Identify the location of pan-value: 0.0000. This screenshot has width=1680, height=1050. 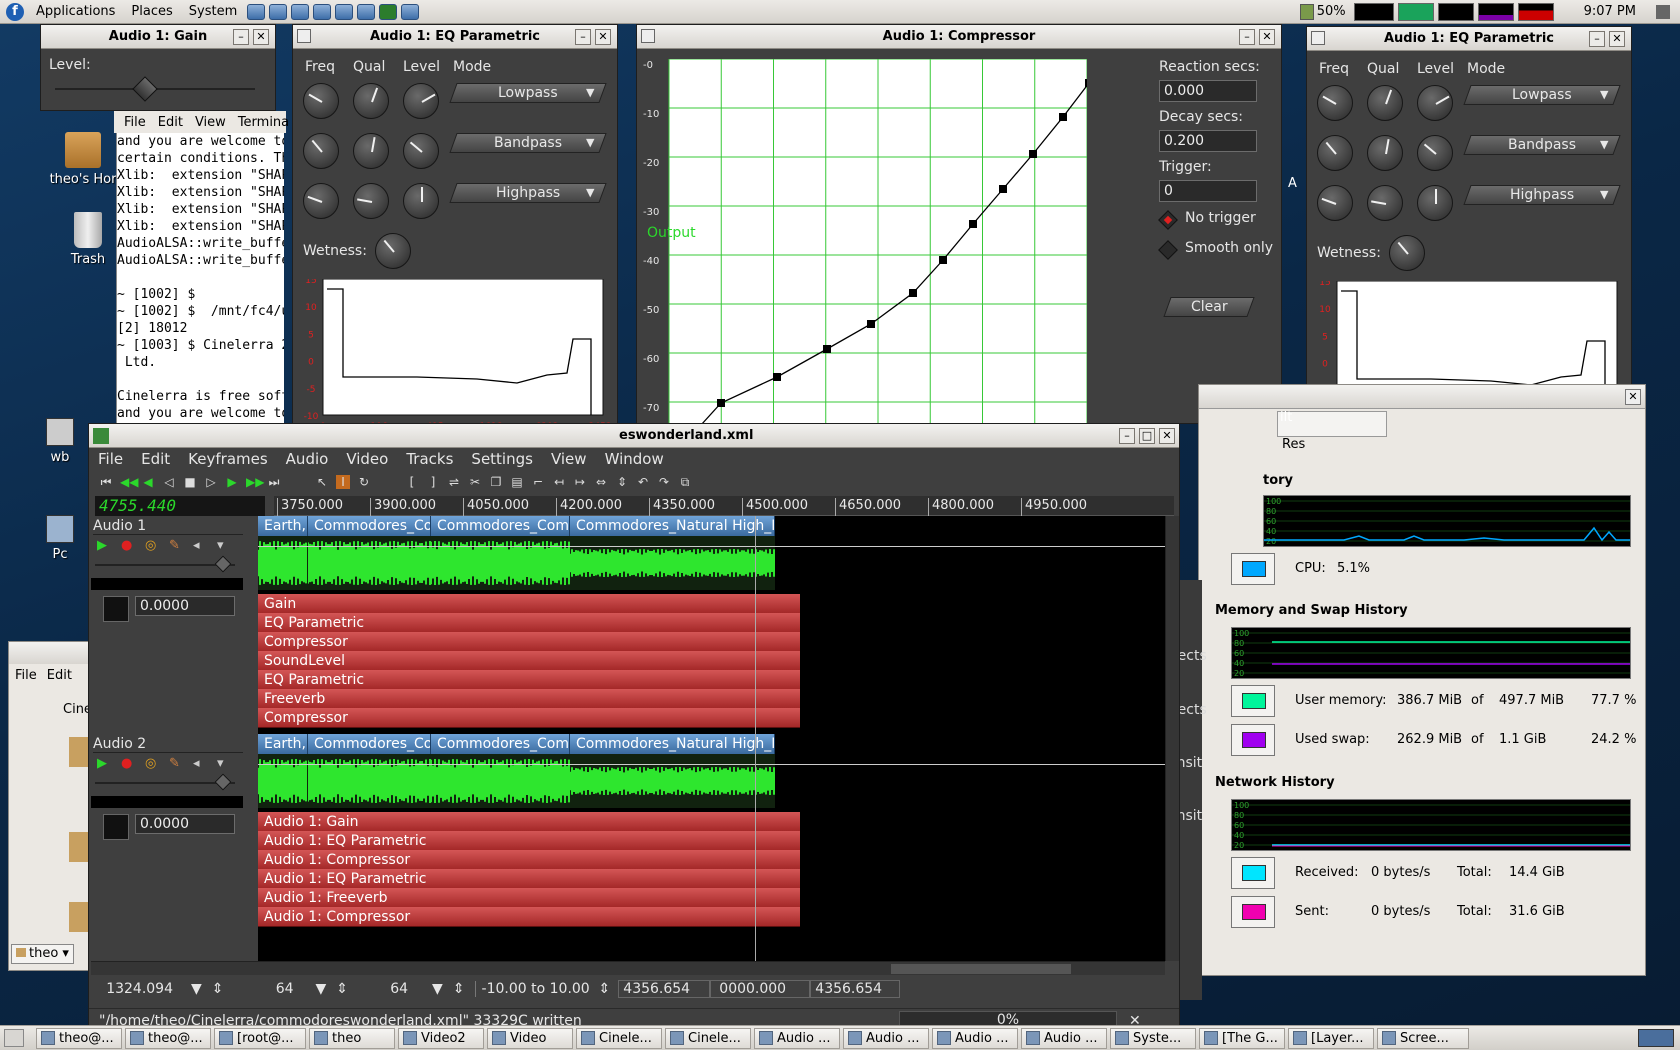
(185, 824).